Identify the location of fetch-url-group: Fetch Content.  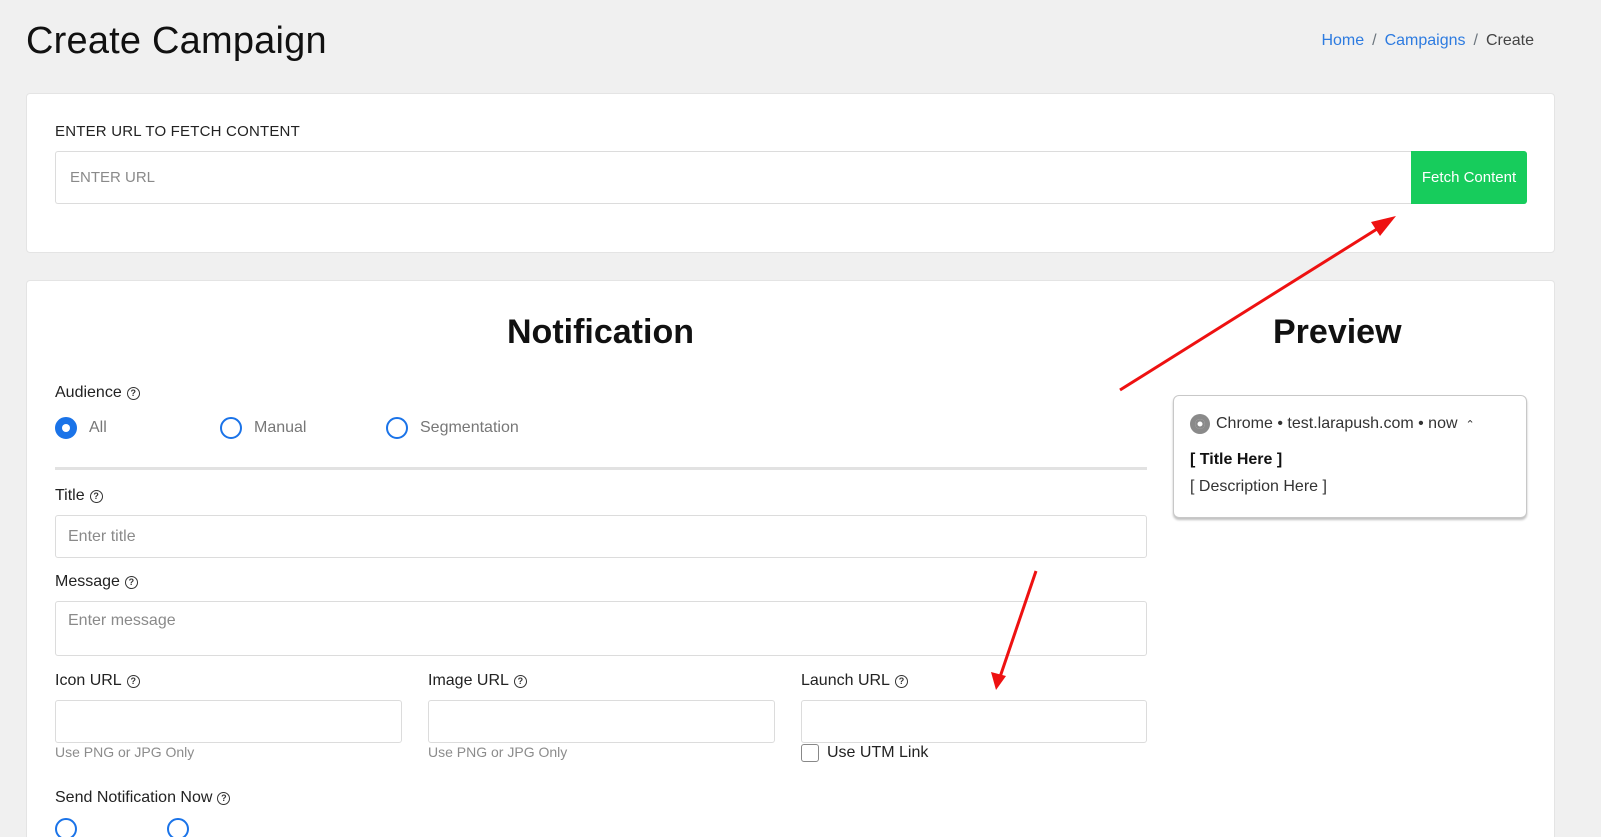
(791, 177).